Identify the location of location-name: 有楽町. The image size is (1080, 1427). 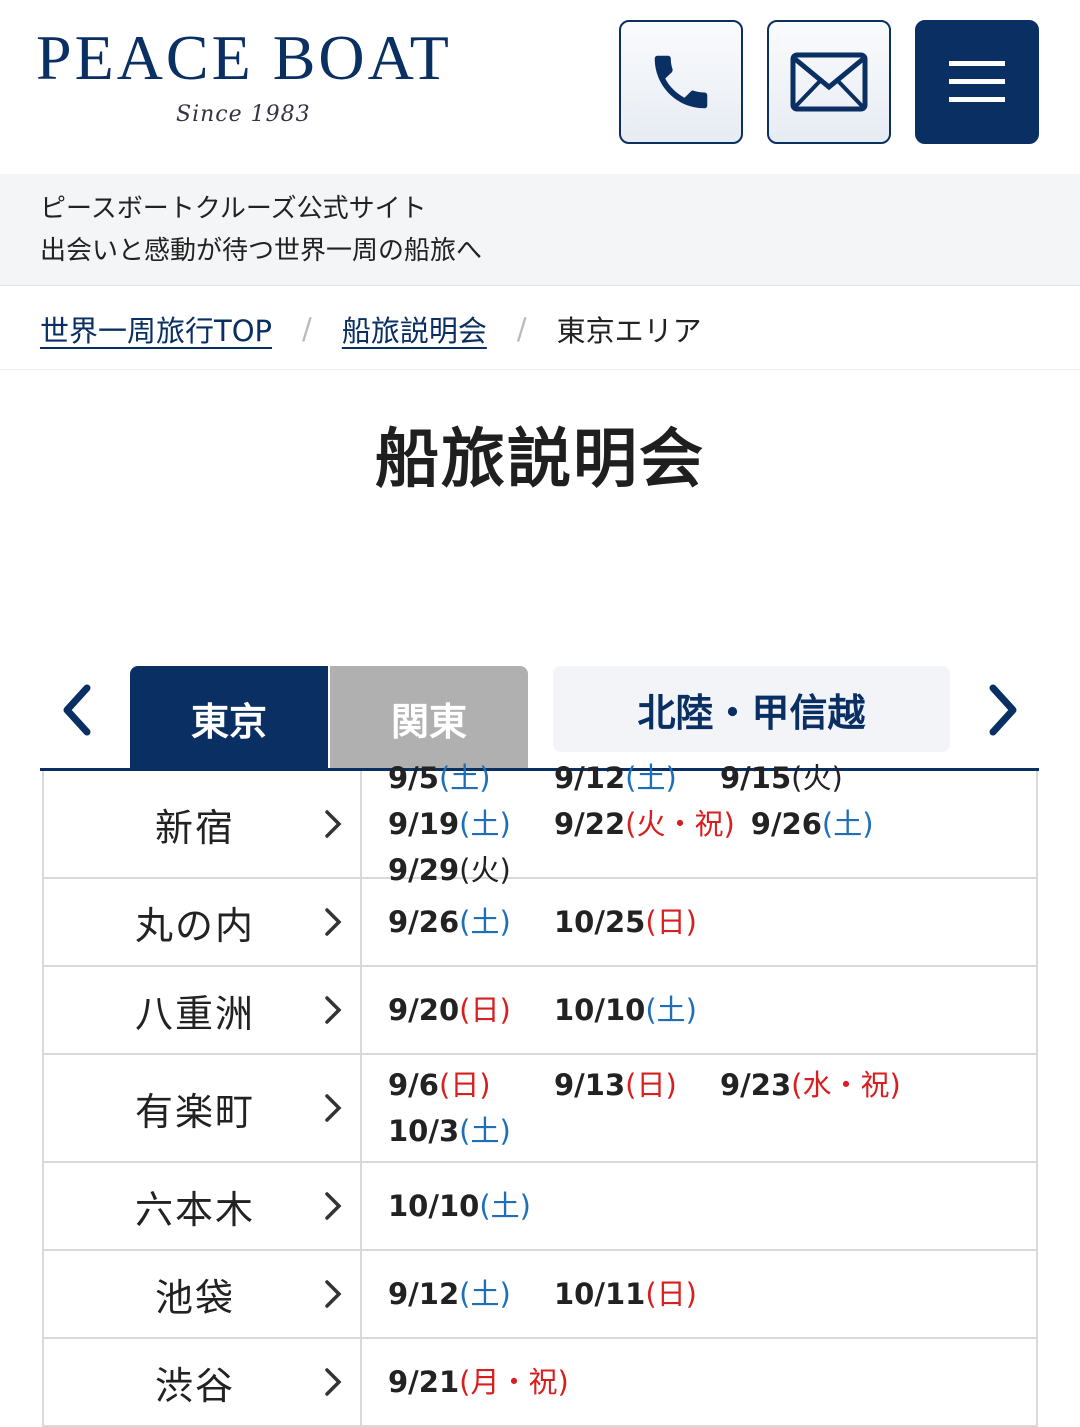
(194, 1111).